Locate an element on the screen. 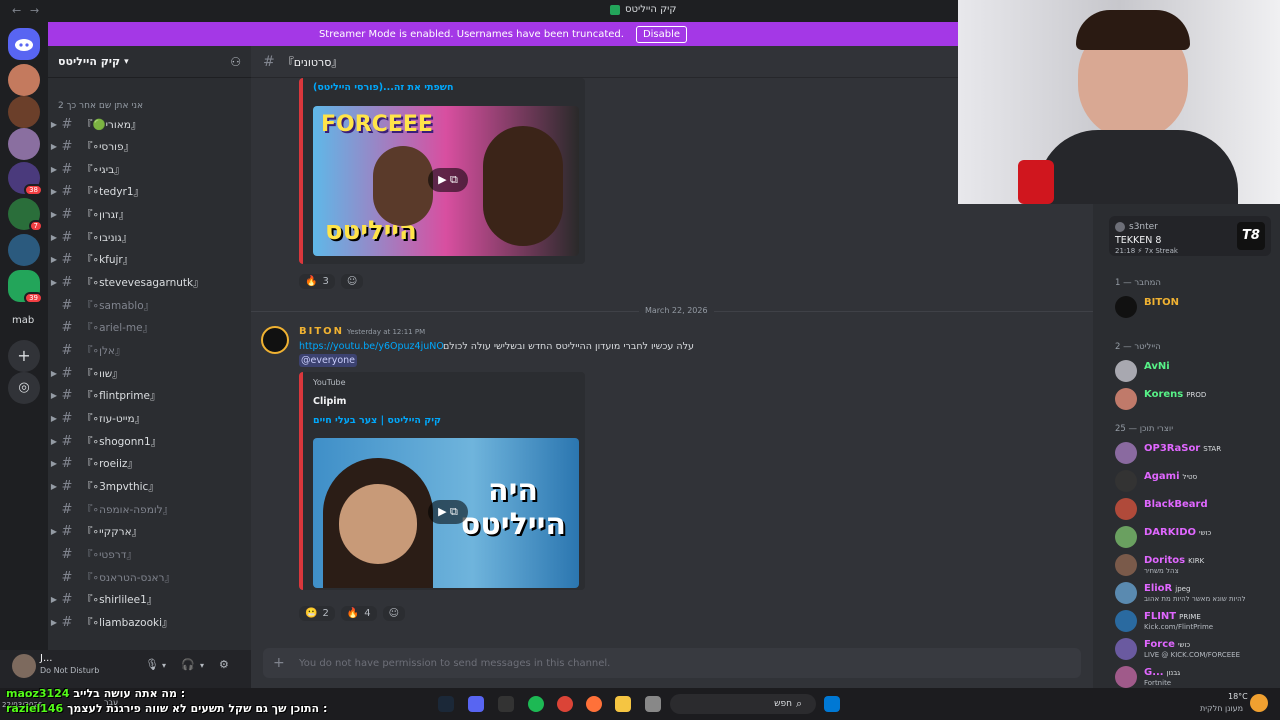  member-item: ElioR jpeg להיות שונא מאשר להיות מת אהוב is located at coordinates (1195, 593).